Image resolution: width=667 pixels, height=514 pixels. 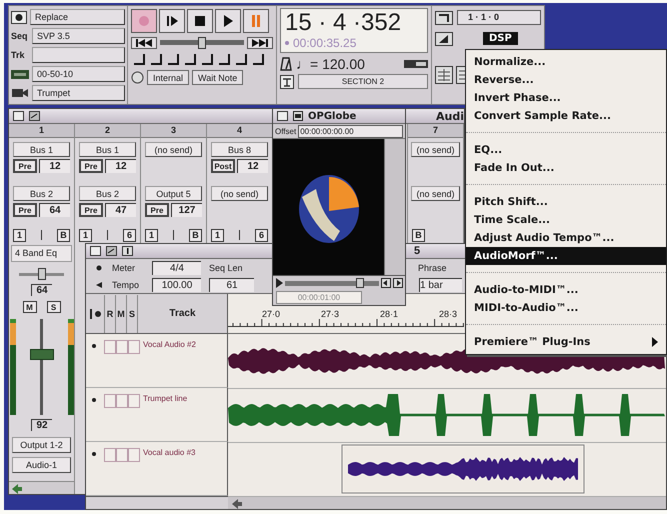 What do you see at coordinates (286, 63) in the screenshot?
I see `metronome-icon` at bounding box center [286, 63].